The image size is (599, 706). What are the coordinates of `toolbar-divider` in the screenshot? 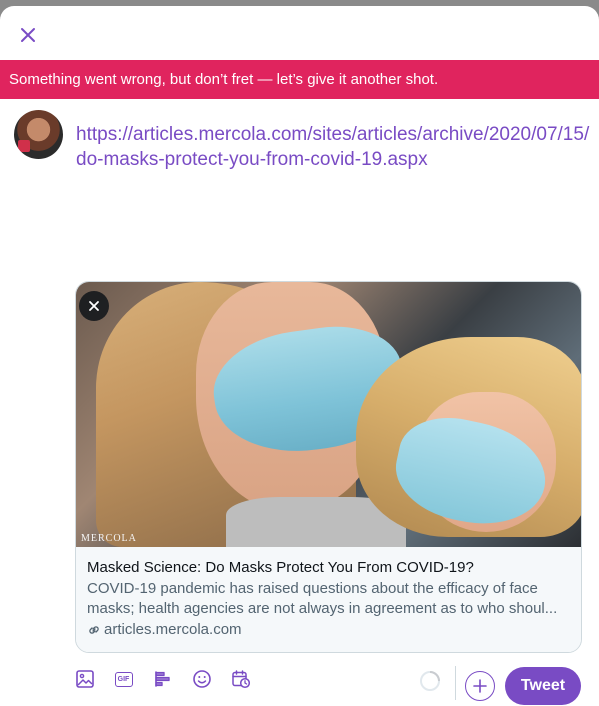 It's located at (455, 683).